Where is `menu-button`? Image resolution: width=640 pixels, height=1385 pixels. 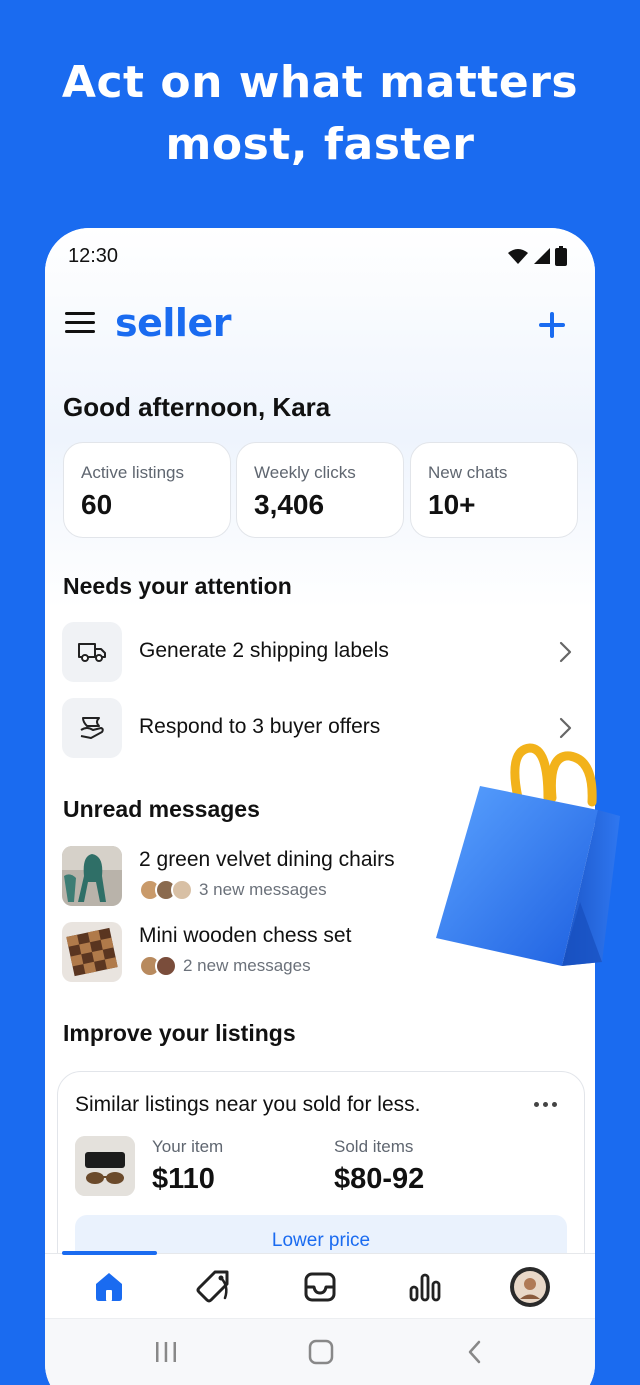 menu-button is located at coordinates (81, 324).